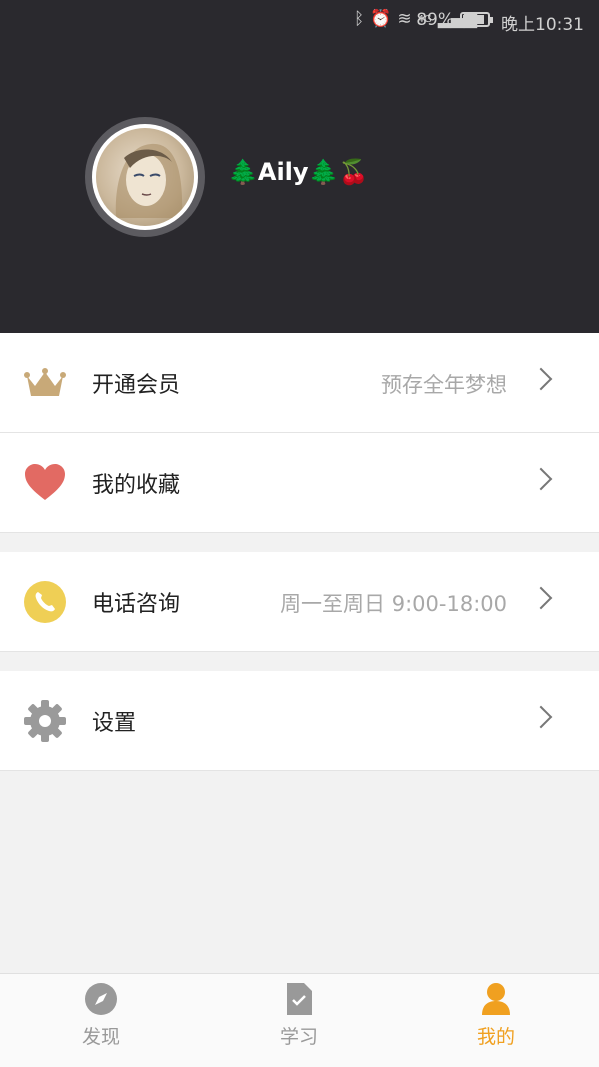  Describe the element at coordinates (393, 604) in the screenshot. I see `menu-item-subtitle: 周一至周日 9:00-18:00` at that location.